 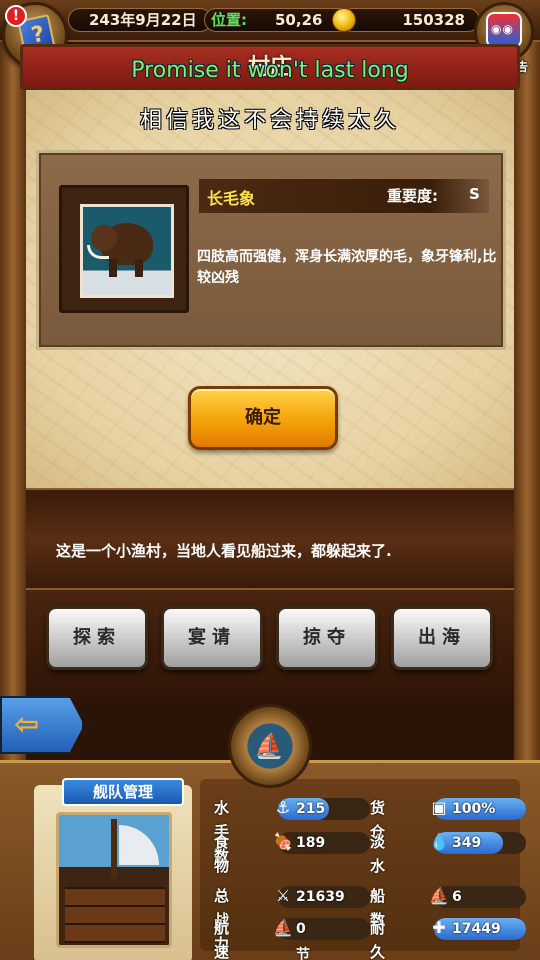 I want to click on importance-value: S, so click(x=474, y=194).